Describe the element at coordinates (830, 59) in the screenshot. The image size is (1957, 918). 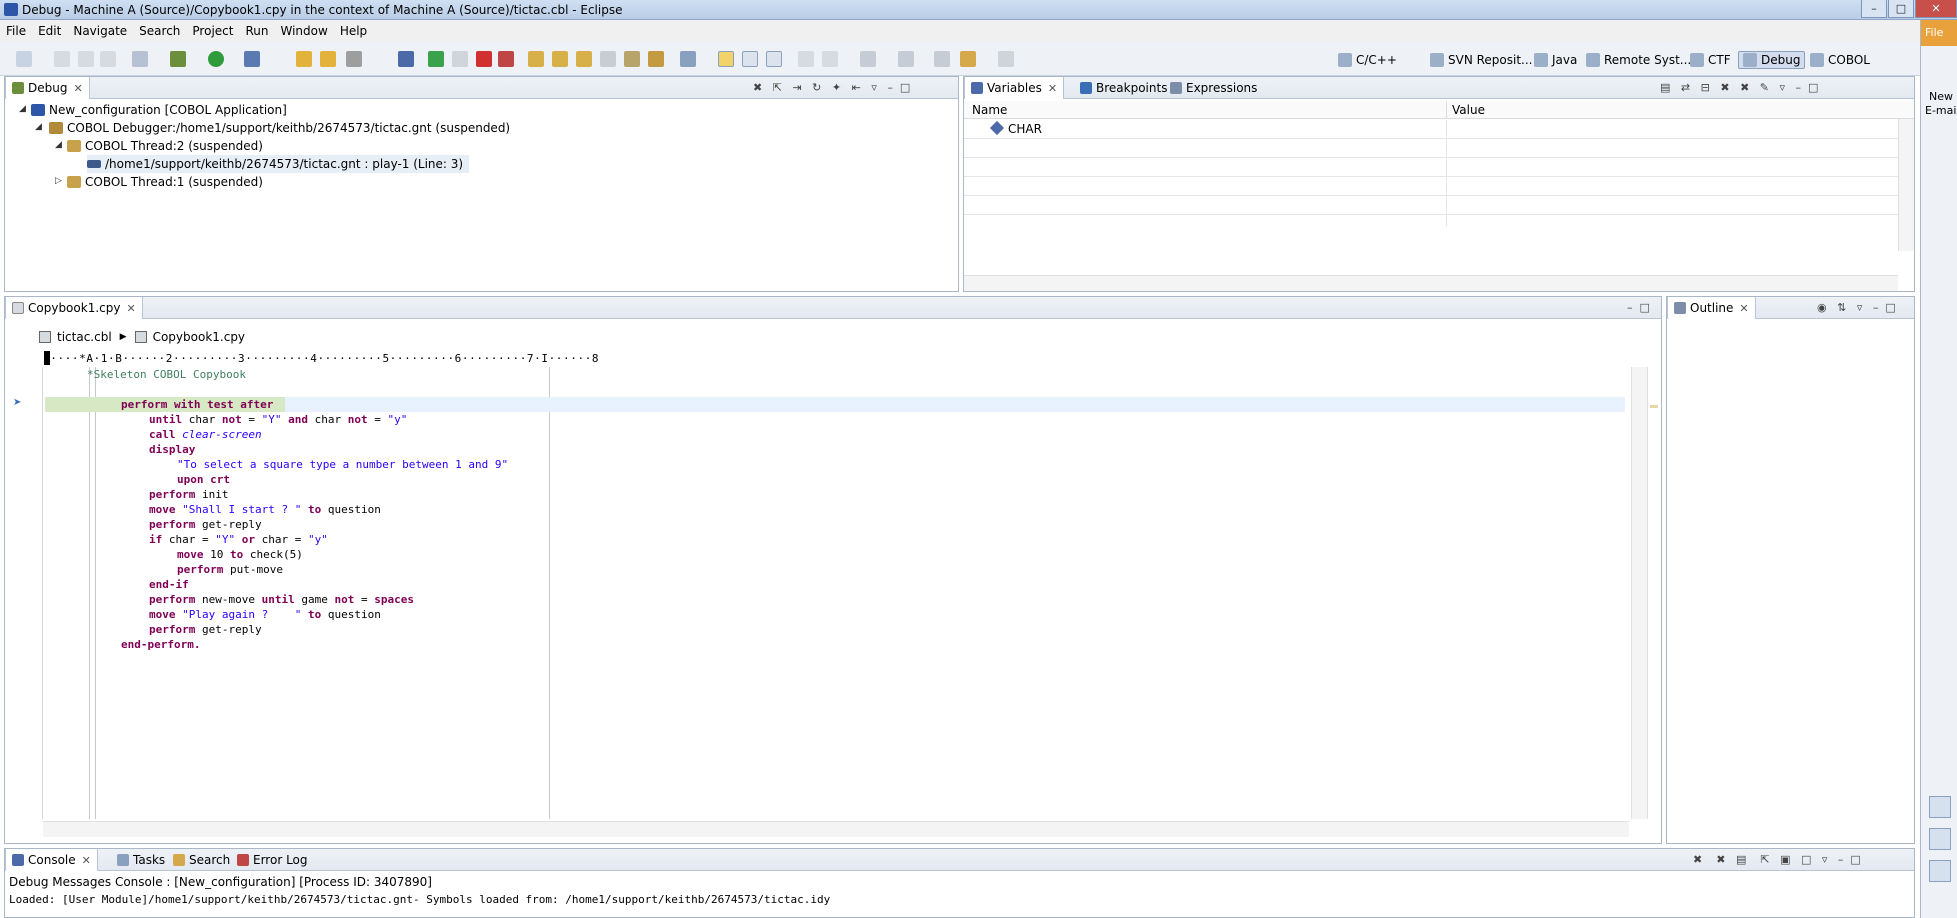
I see `format-2-icon` at that location.